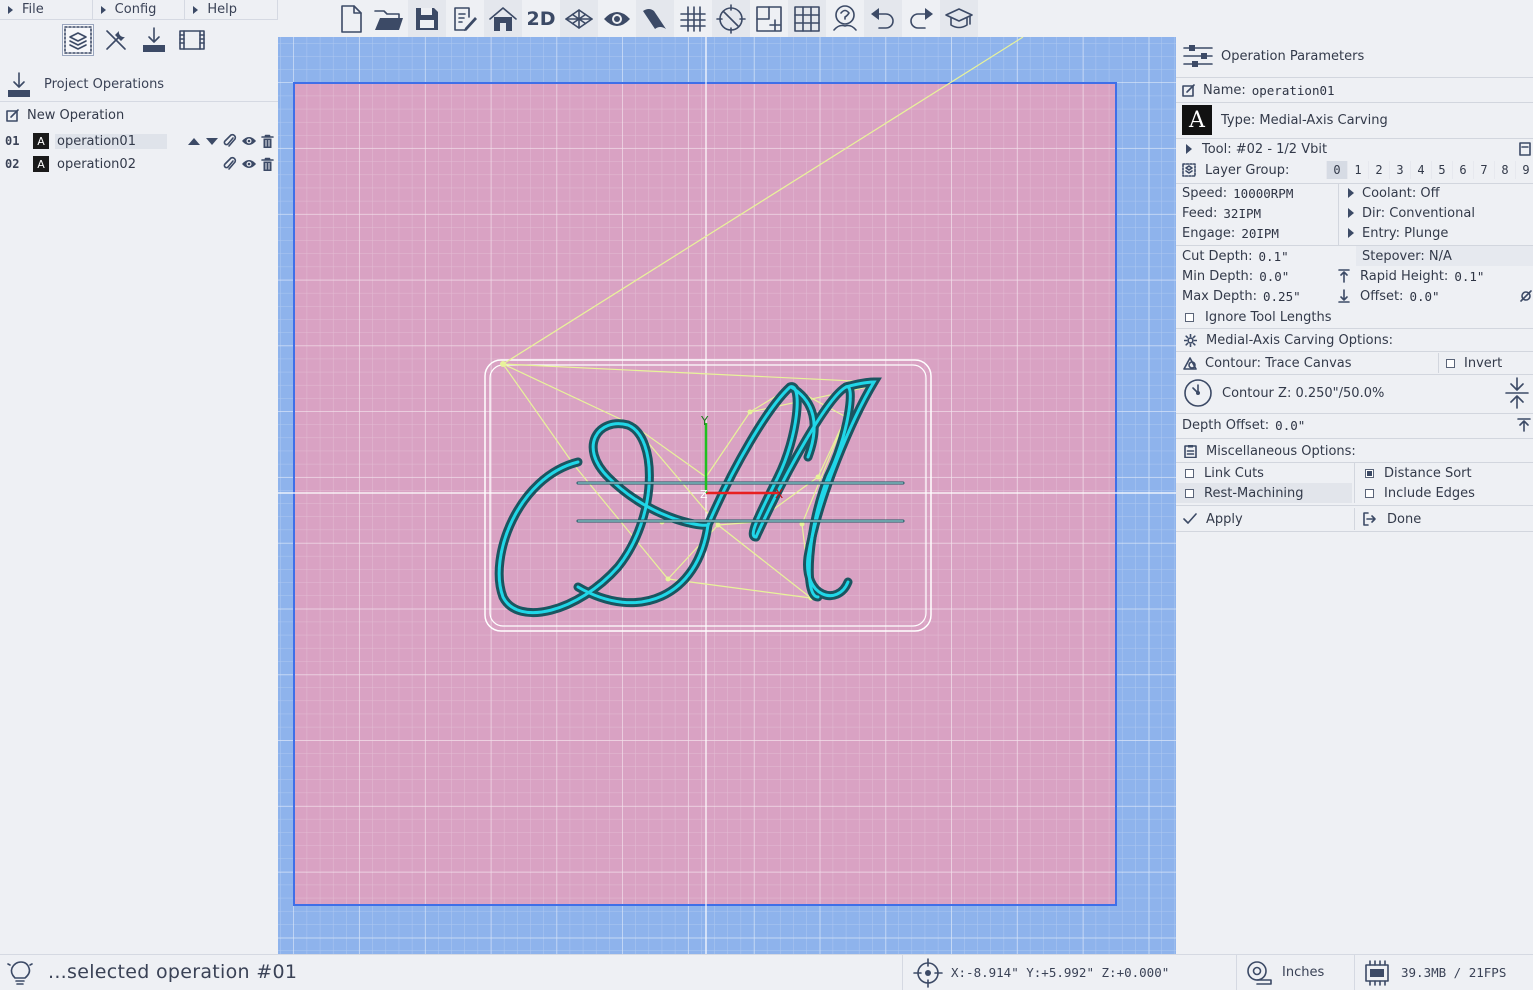  I want to click on include-edges-check, so click(1369, 493).